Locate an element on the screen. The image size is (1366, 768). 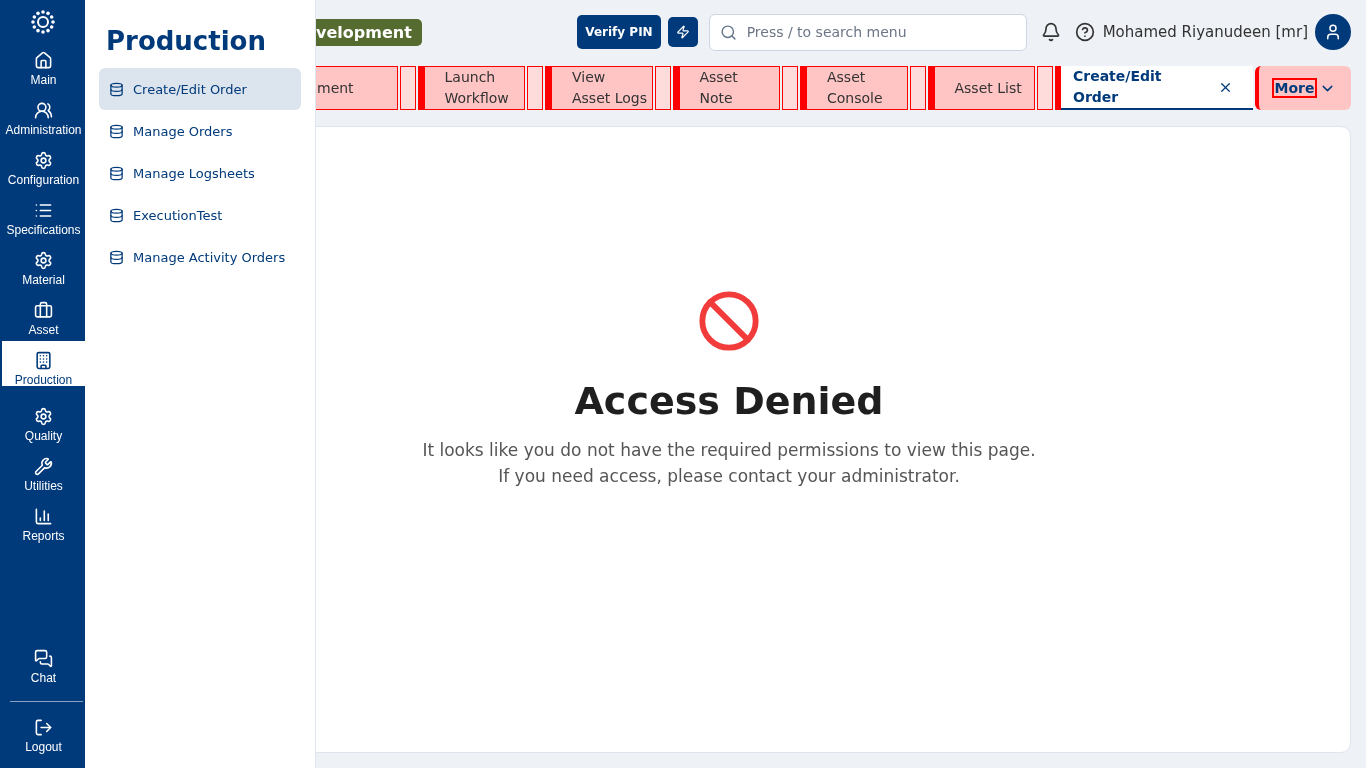
nav-item: Specifications is located at coordinates (43, 219).